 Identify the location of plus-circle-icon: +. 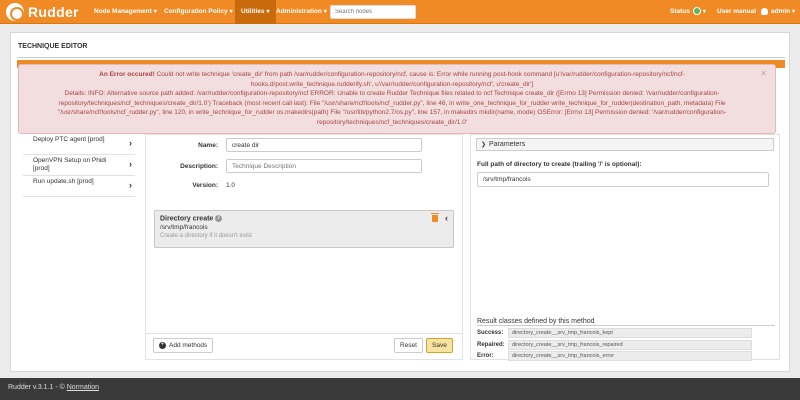
(162, 345).